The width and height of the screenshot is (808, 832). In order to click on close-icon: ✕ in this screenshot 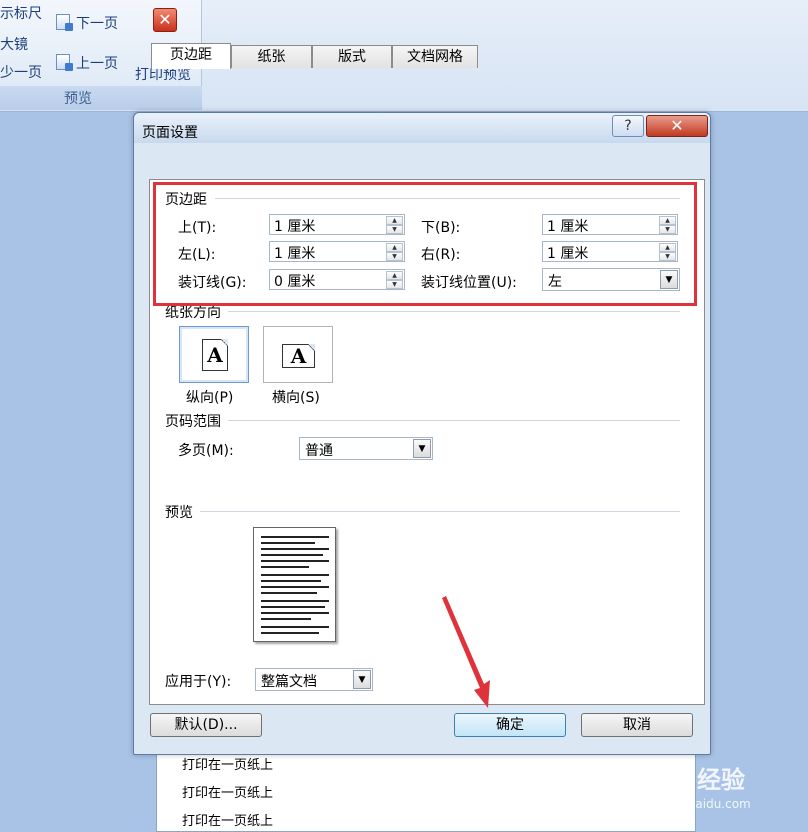, I will do `click(677, 126)`.